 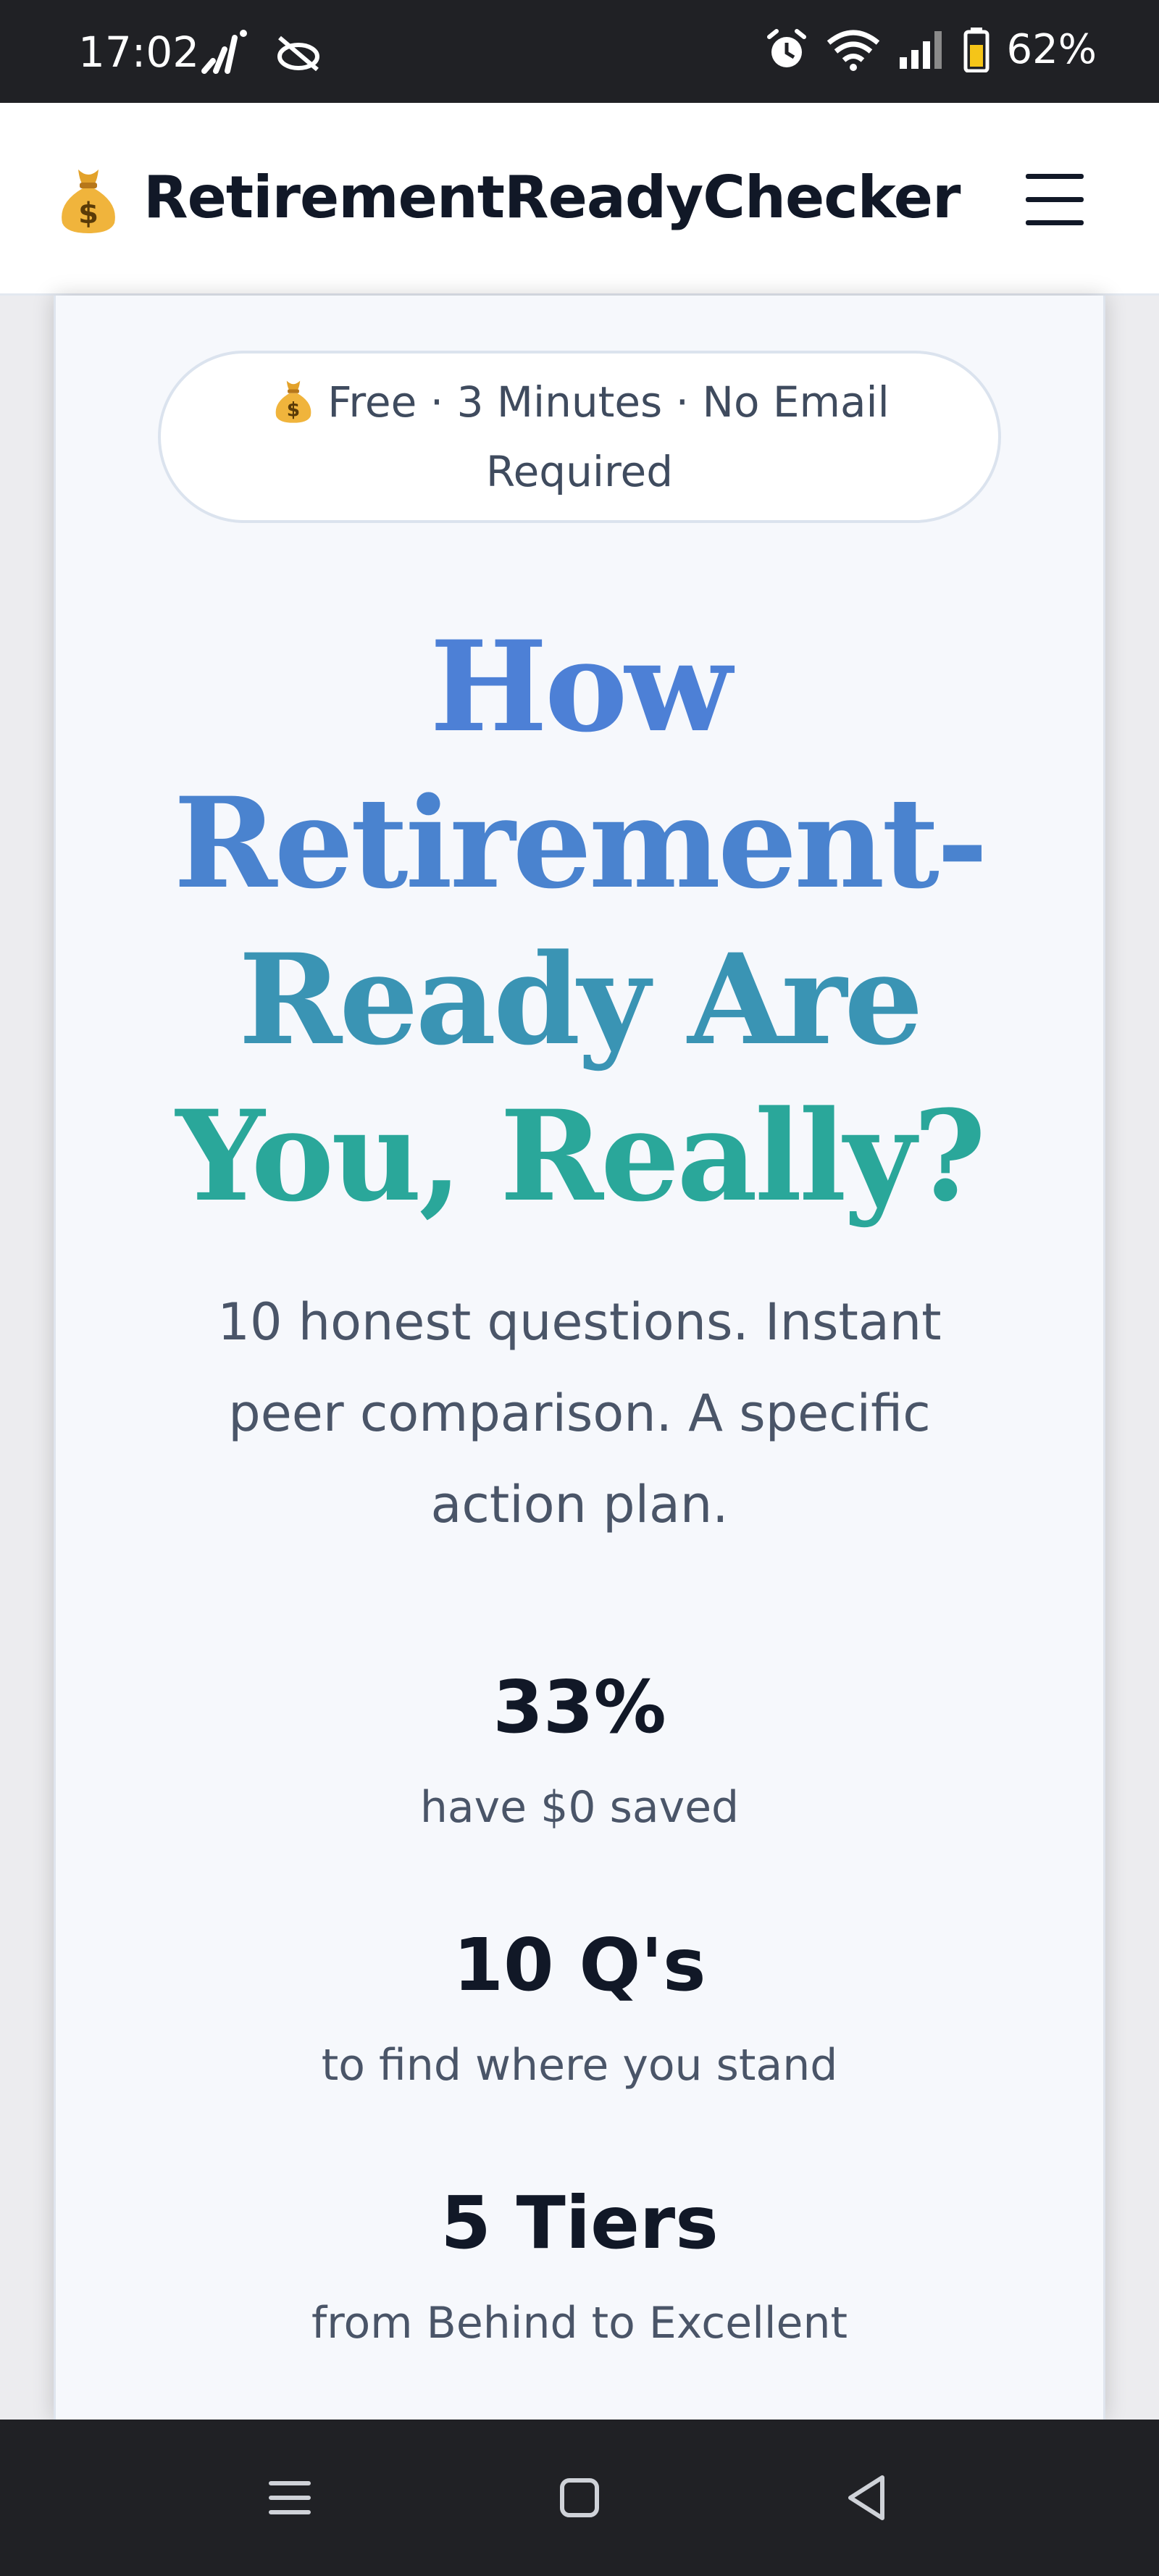 What do you see at coordinates (580, 999) in the screenshot?
I see `hero-title-line: Ready Are` at bounding box center [580, 999].